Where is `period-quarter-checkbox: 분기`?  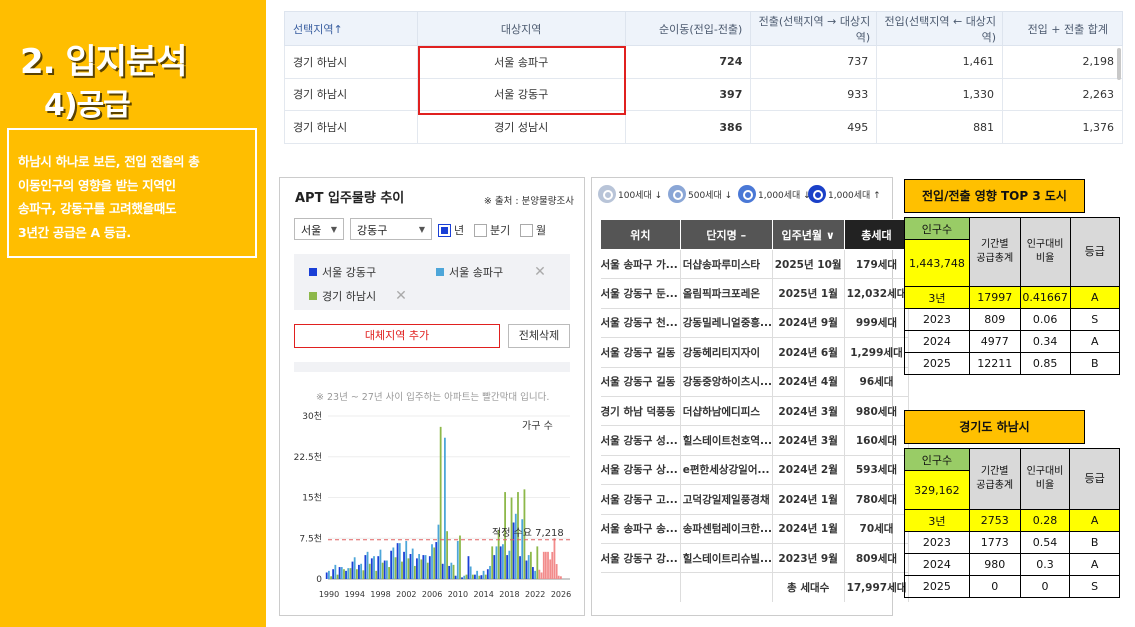 period-quarter-checkbox: 분기 is located at coordinates (492, 230).